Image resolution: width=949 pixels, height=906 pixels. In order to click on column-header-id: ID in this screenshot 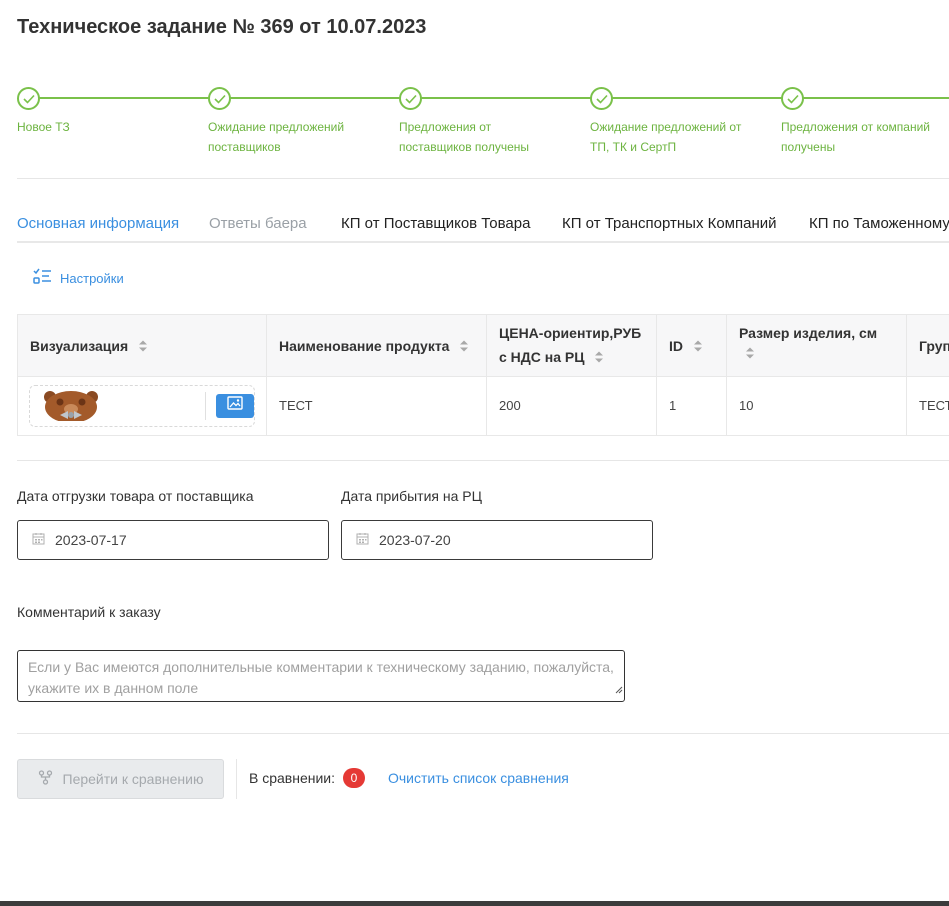, I will do `click(692, 346)`.